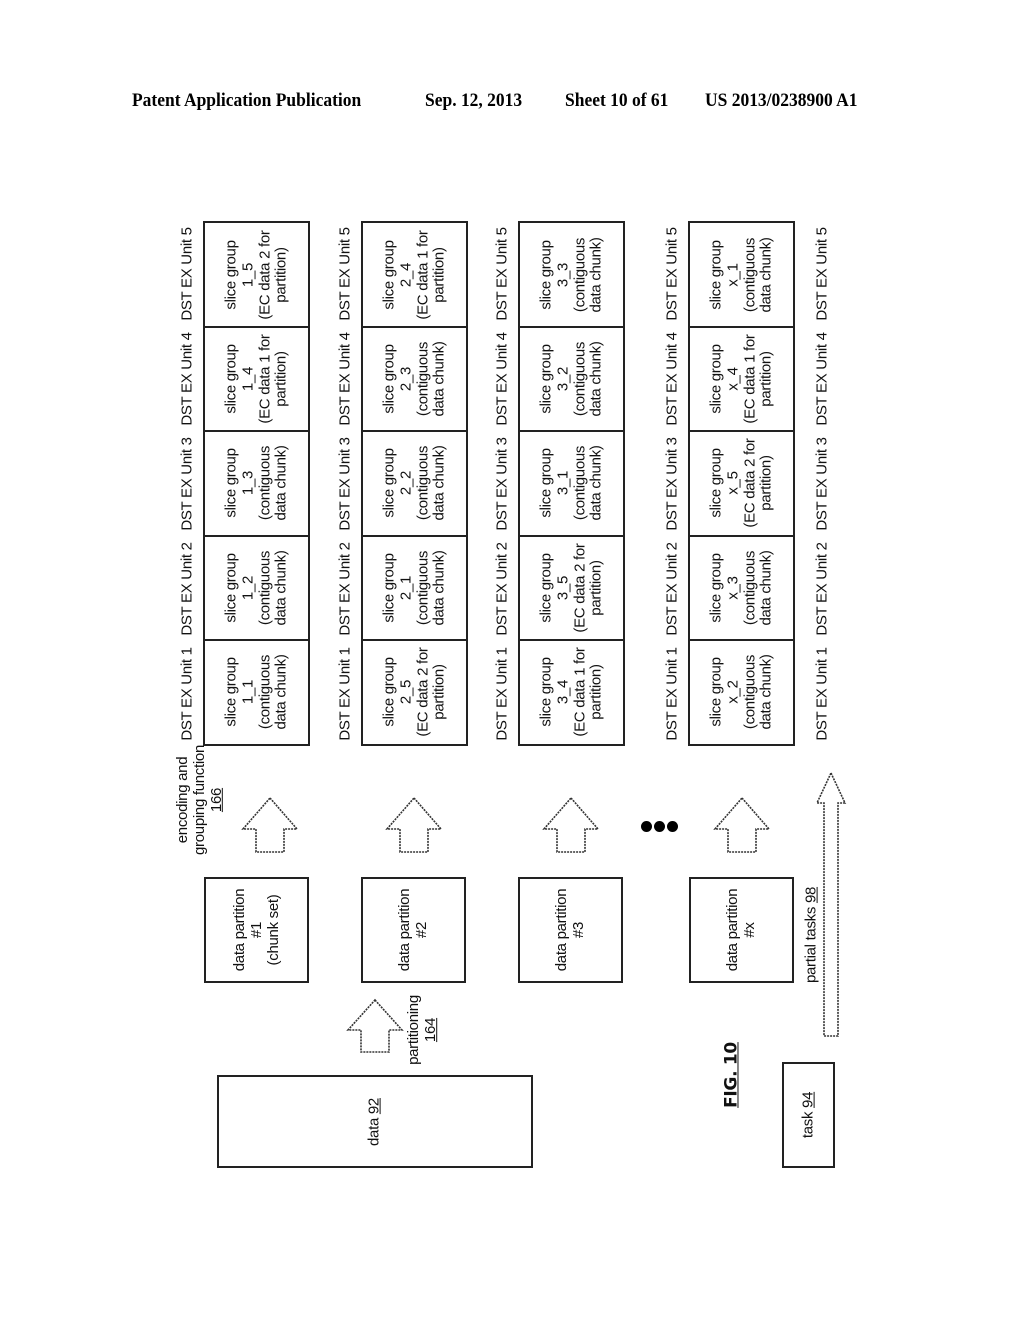 This screenshot has height=1320, width=1024. I want to click on figure-label: FIG. 10, so click(732, 1075).